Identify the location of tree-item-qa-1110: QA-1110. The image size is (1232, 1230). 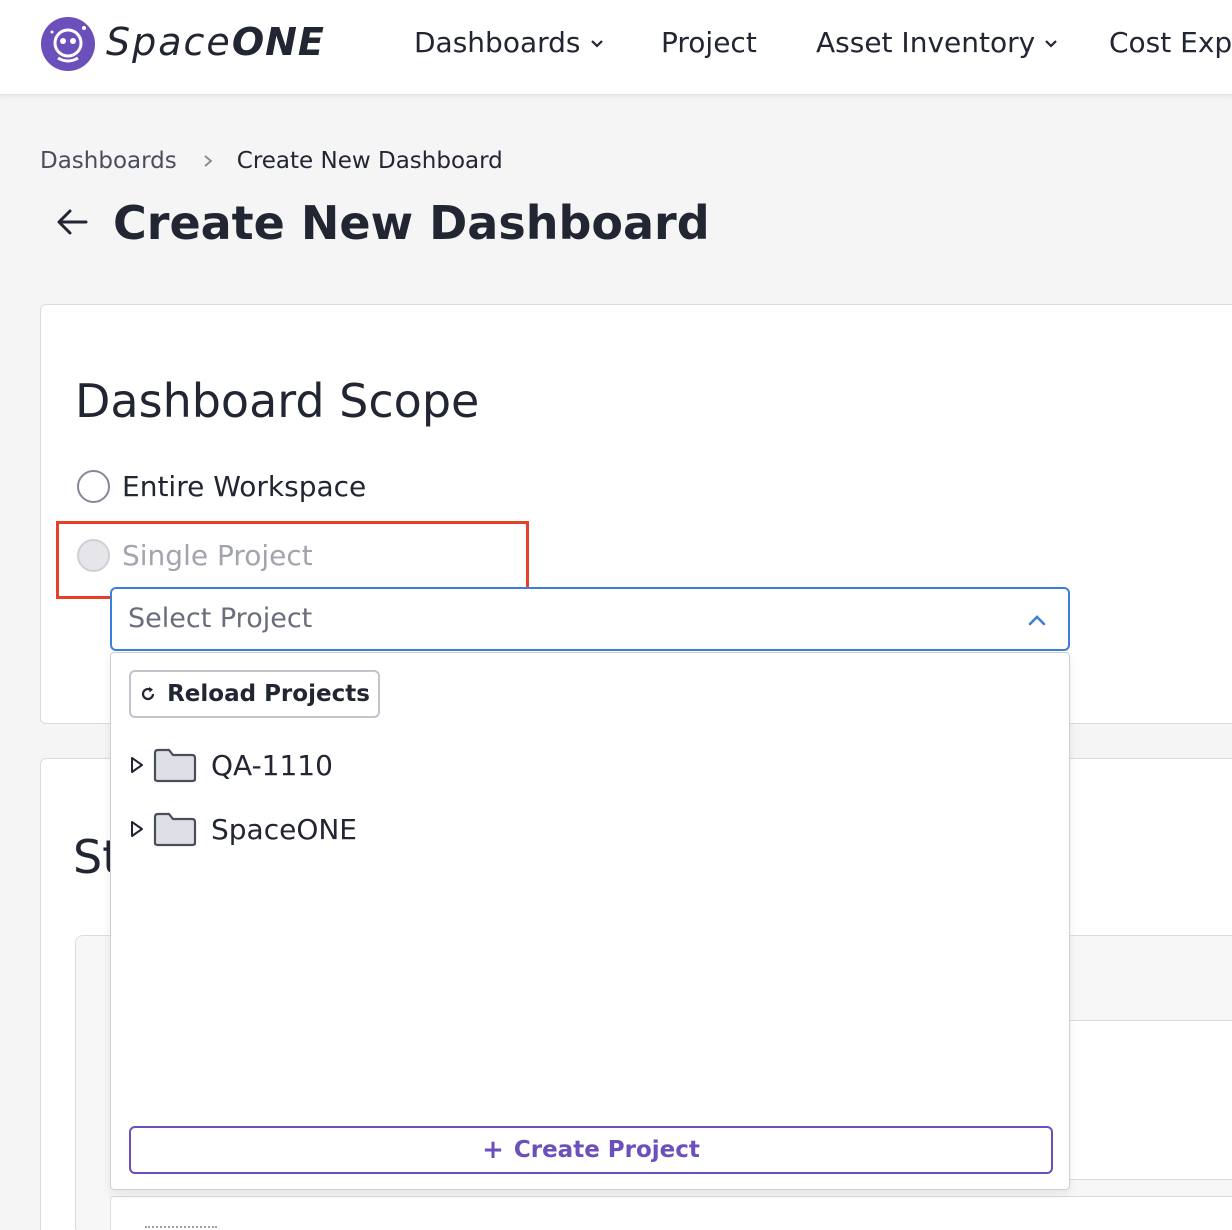
(231, 765).